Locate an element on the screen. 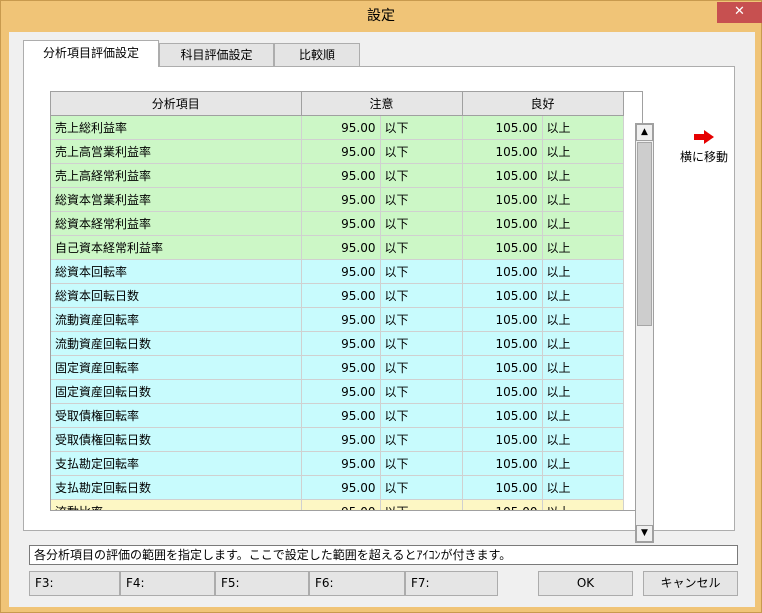 The height and width of the screenshot is (613, 762). cell-item-name: 受取債権回転率 is located at coordinates (176, 415).